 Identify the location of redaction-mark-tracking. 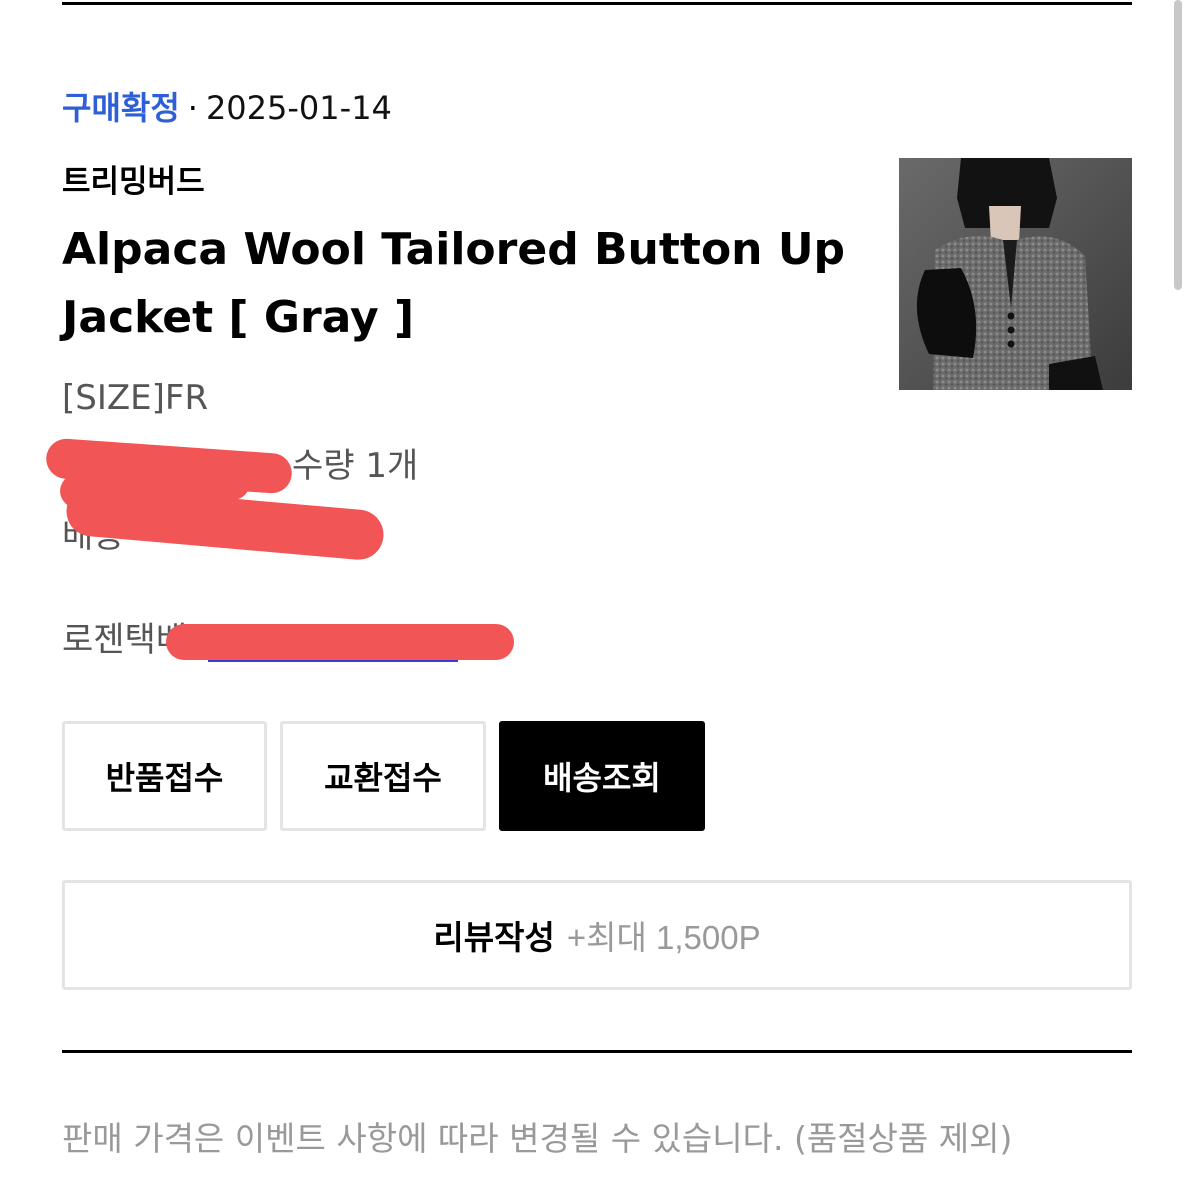
(340, 642).